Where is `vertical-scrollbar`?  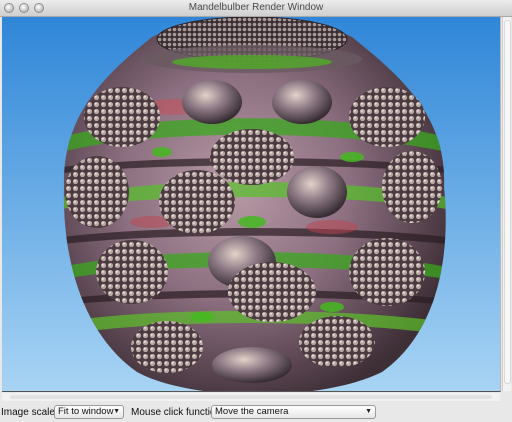 vertical-scrollbar is located at coordinates (506, 204).